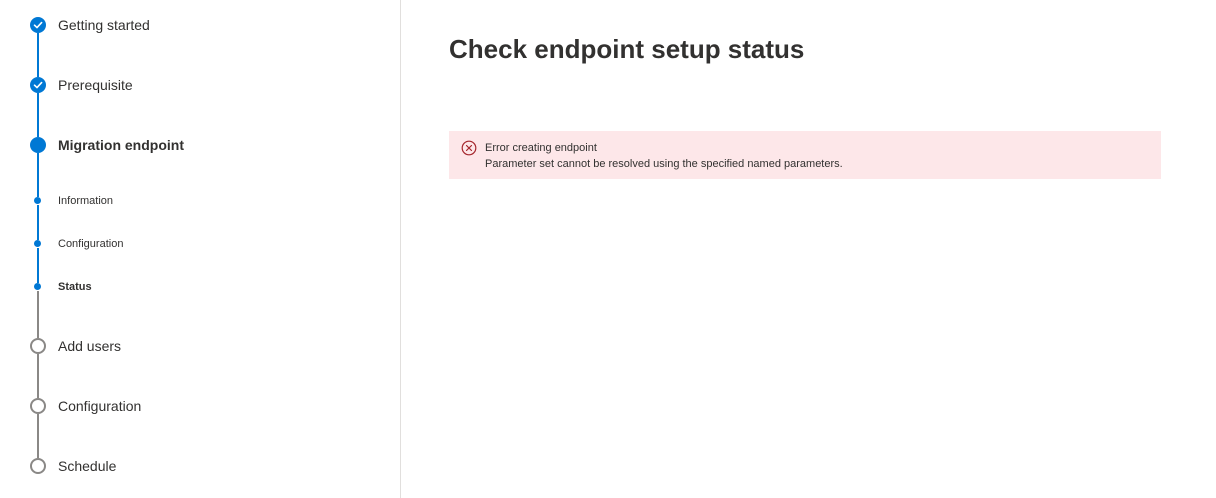 The height and width of the screenshot is (498, 1216). Describe the element at coordinates (541, 148) in the screenshot. I see `error-title: Error creating endpoint` at that location.